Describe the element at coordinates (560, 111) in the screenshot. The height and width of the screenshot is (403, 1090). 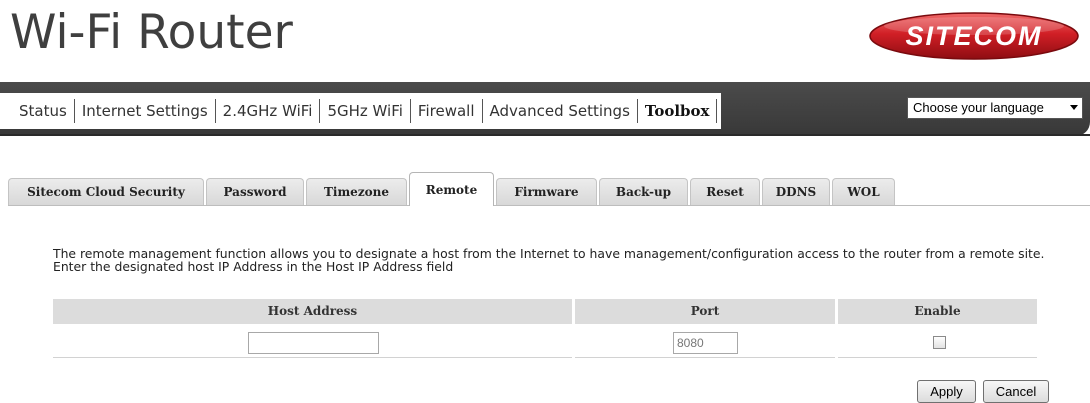
I see `nav-item-advanced-settings: Advanced Settings` at that location.